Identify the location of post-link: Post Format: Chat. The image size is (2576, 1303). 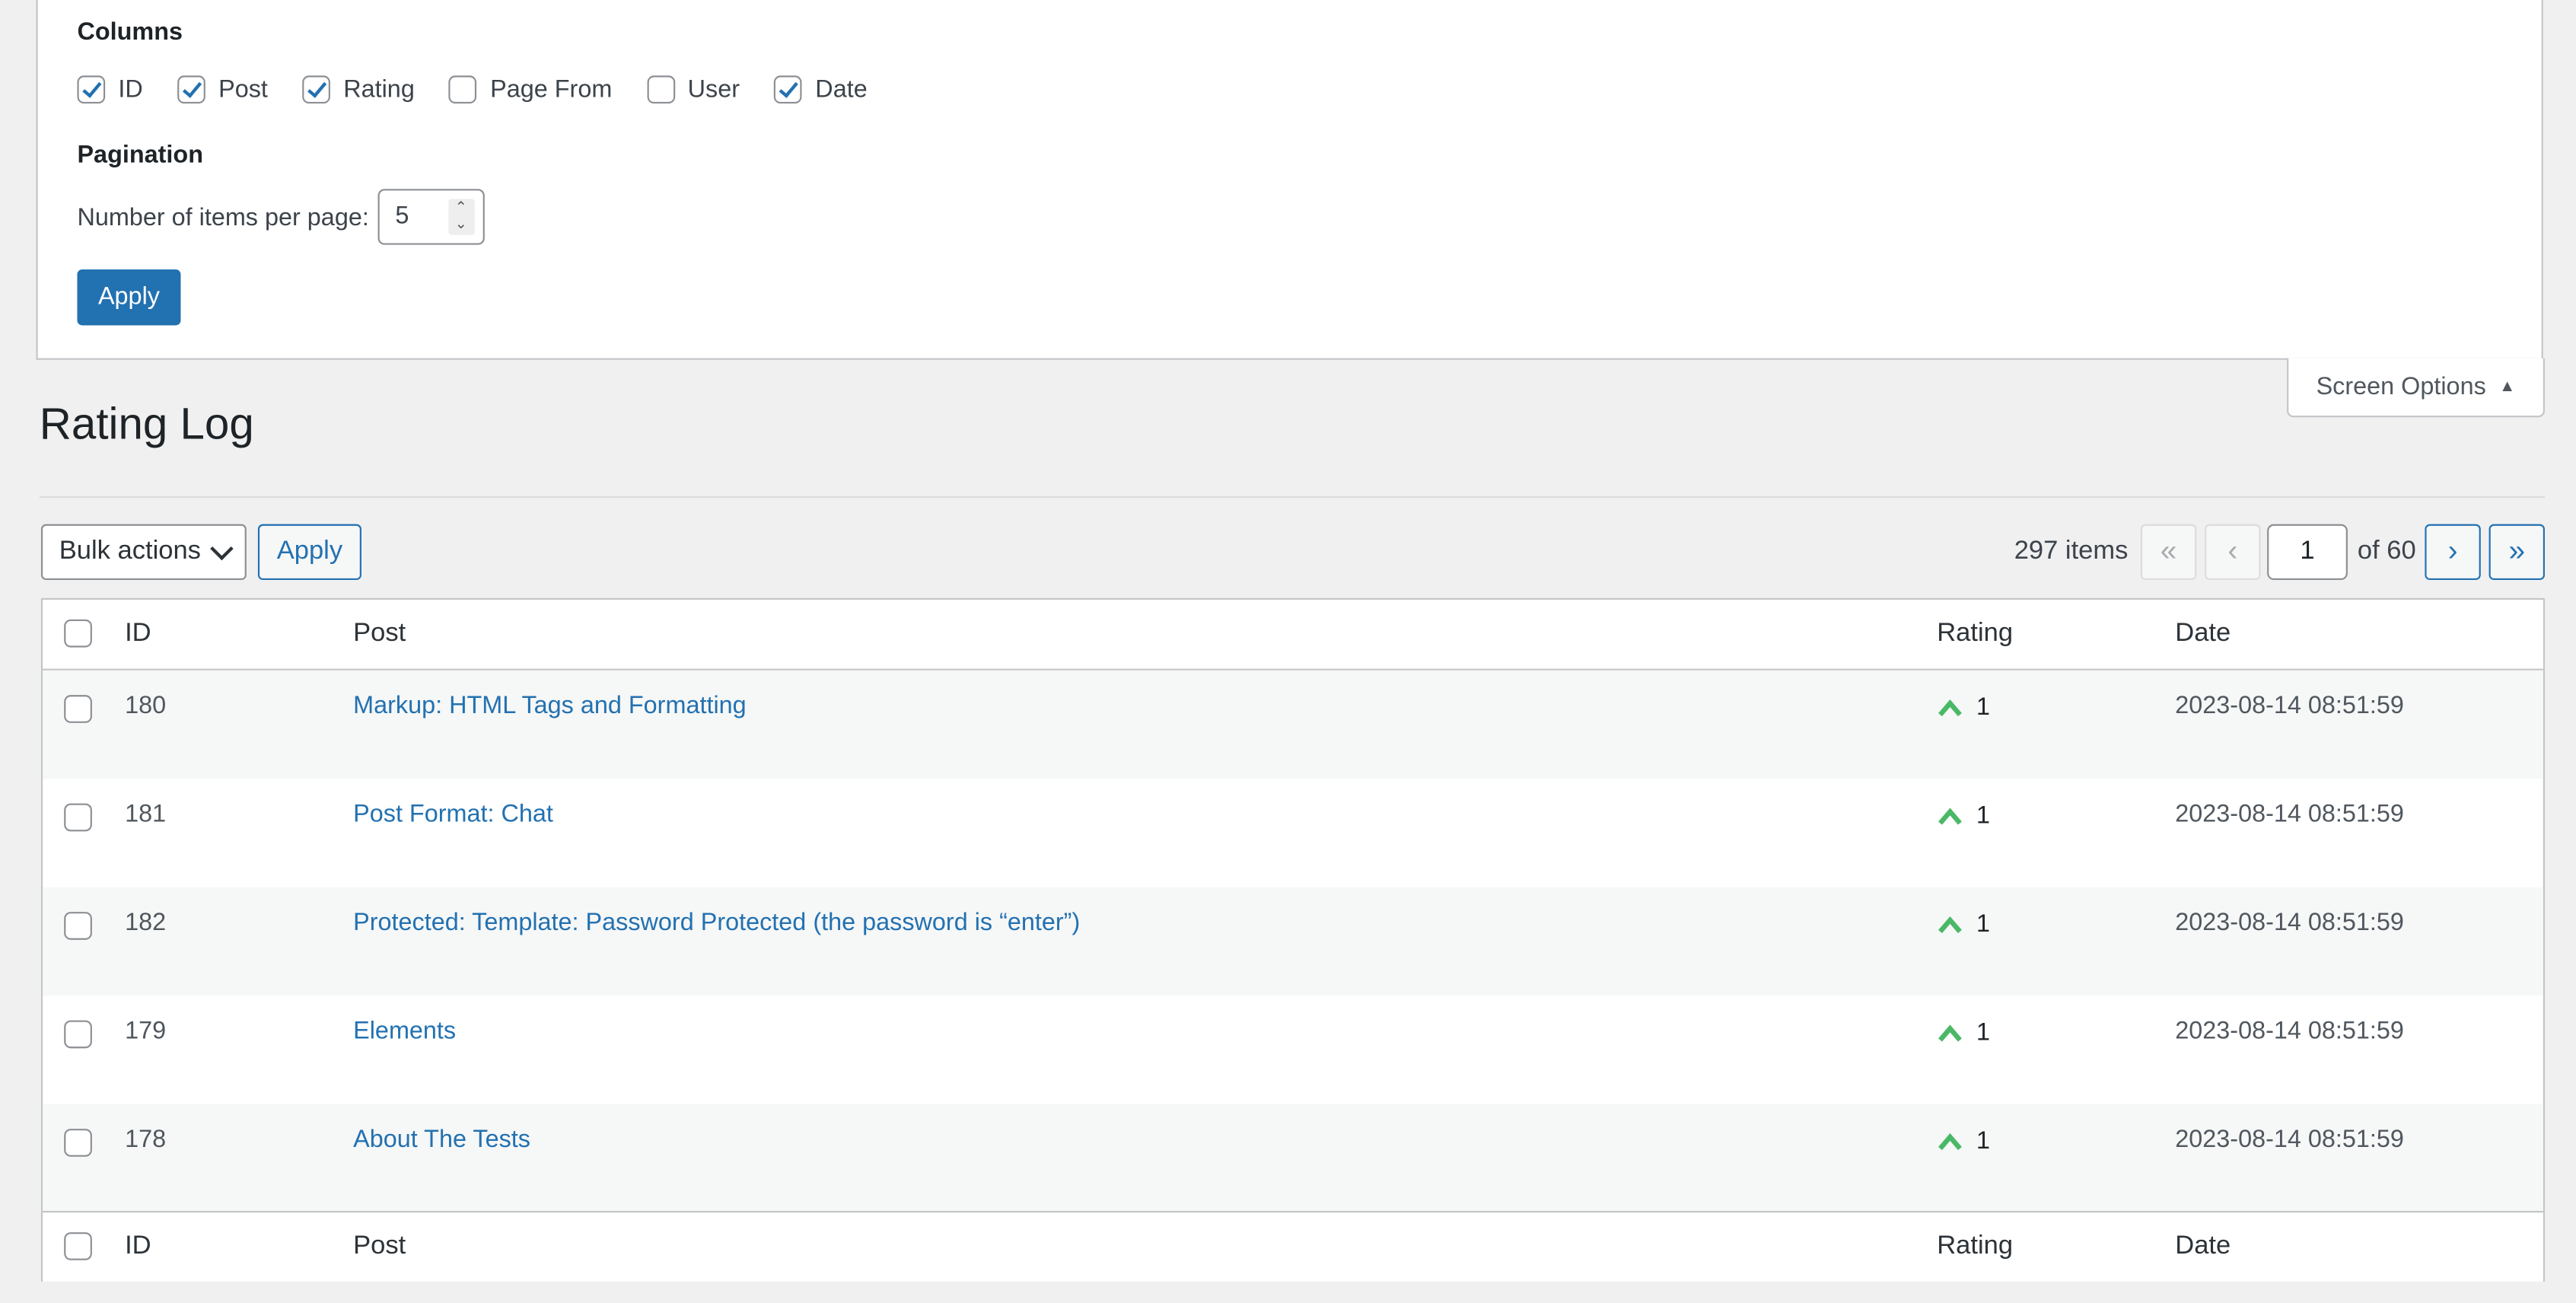
(453, 814).